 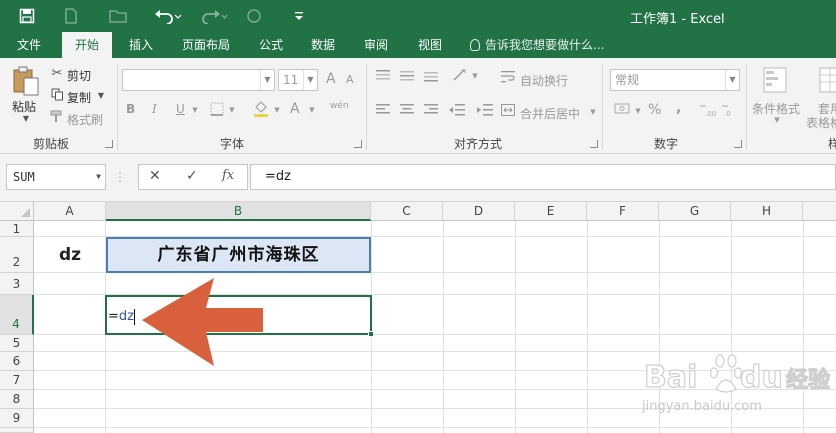 What do you see at coordinates (17, 418) in the screenshot?
I see `row-header-9: 9` at bounding box center [17, 418].